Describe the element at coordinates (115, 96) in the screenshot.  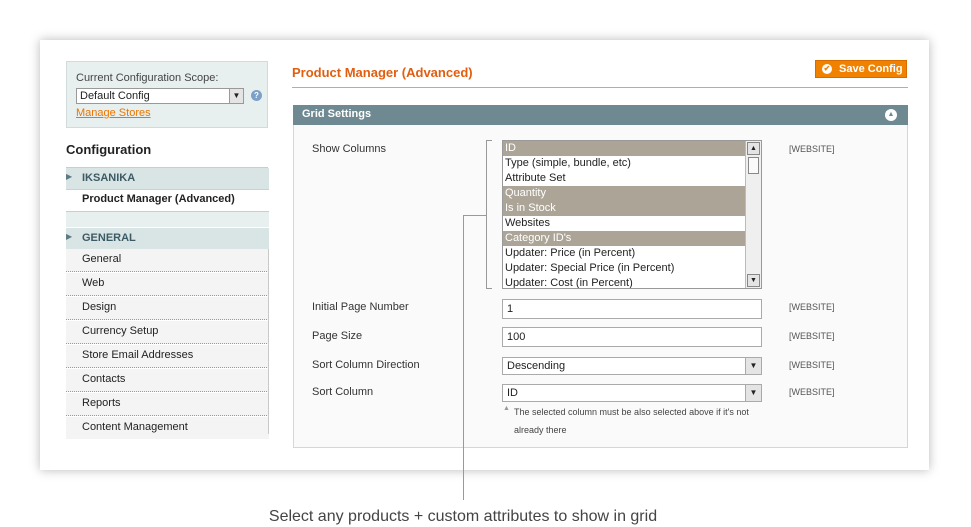
I see `scope-select-value: Default Config` at that location.